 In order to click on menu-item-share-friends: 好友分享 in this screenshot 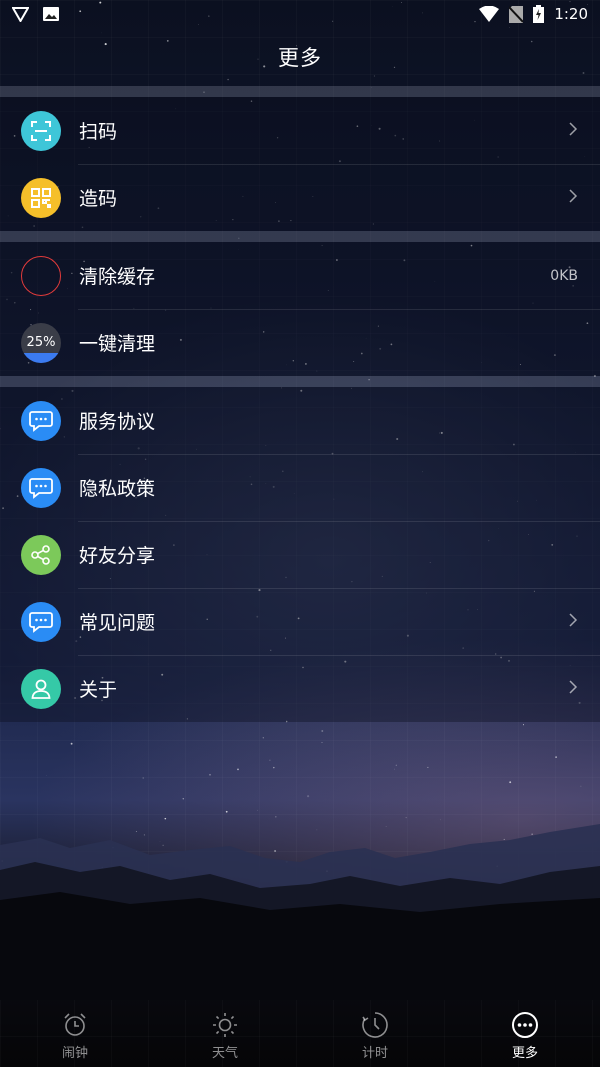, I will do `click(300, 554)`.